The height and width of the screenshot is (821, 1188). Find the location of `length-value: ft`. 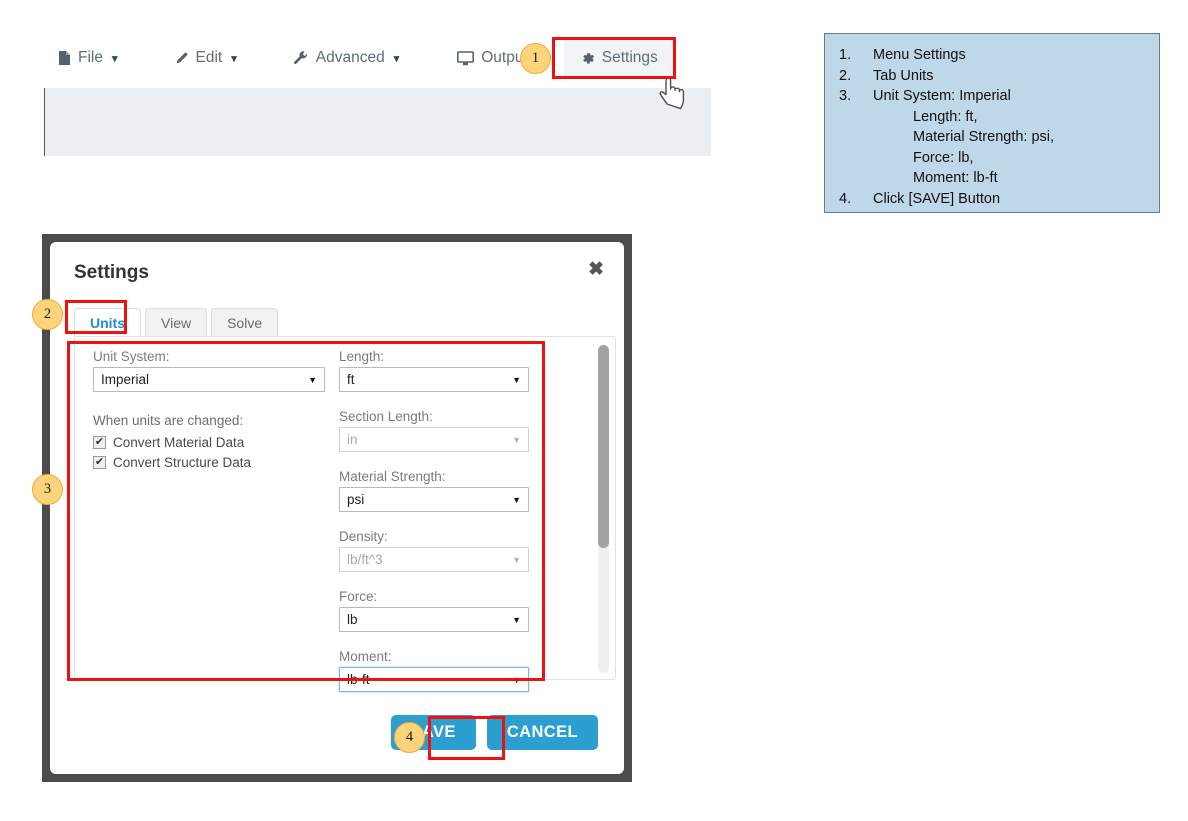

length-value: ft is located at coordinates (351, 379).